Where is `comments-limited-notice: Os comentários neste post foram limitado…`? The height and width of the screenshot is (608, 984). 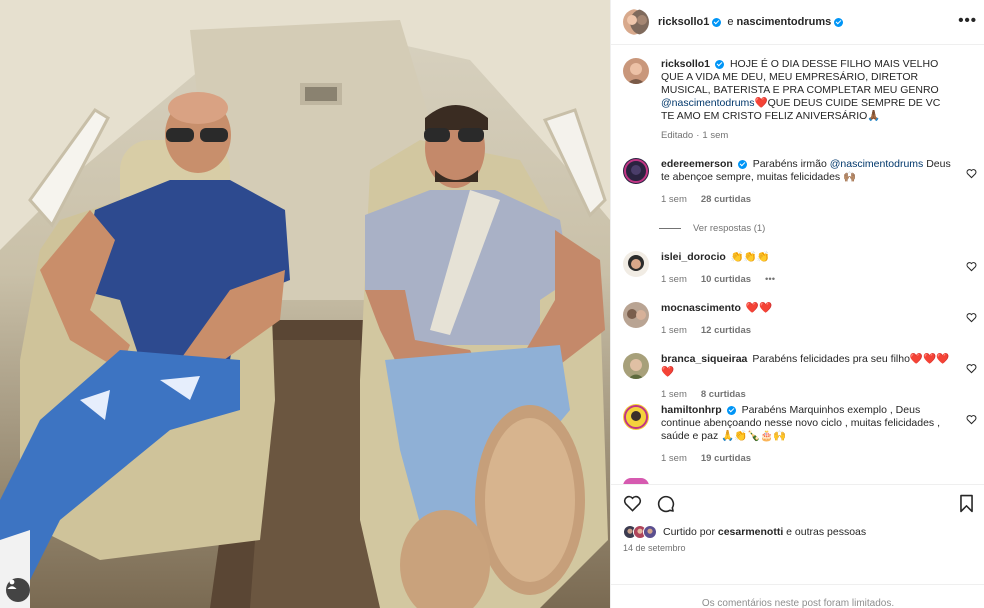 comments-limited-notice: Os comentários neste post foram limitado… is located at coordinates (797, 596).